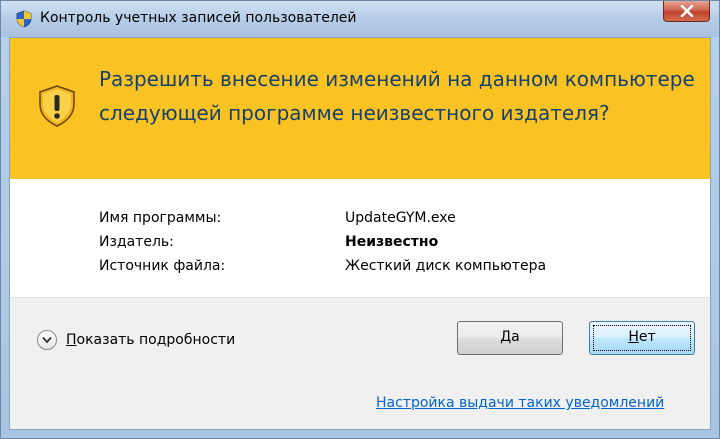  I want to click on close-button, so click(686, 11).